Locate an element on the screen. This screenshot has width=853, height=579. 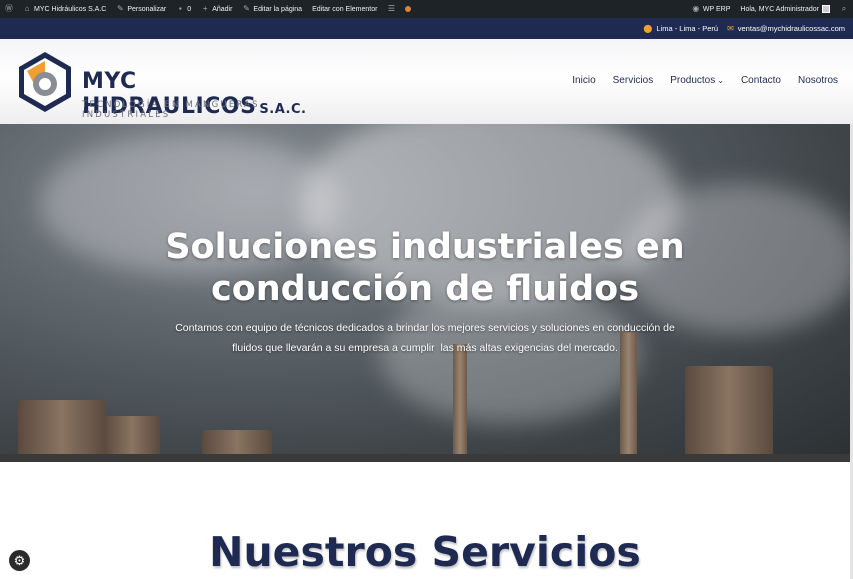
customize-link: ✎ Personalizar is located at coordinates (141, 9).